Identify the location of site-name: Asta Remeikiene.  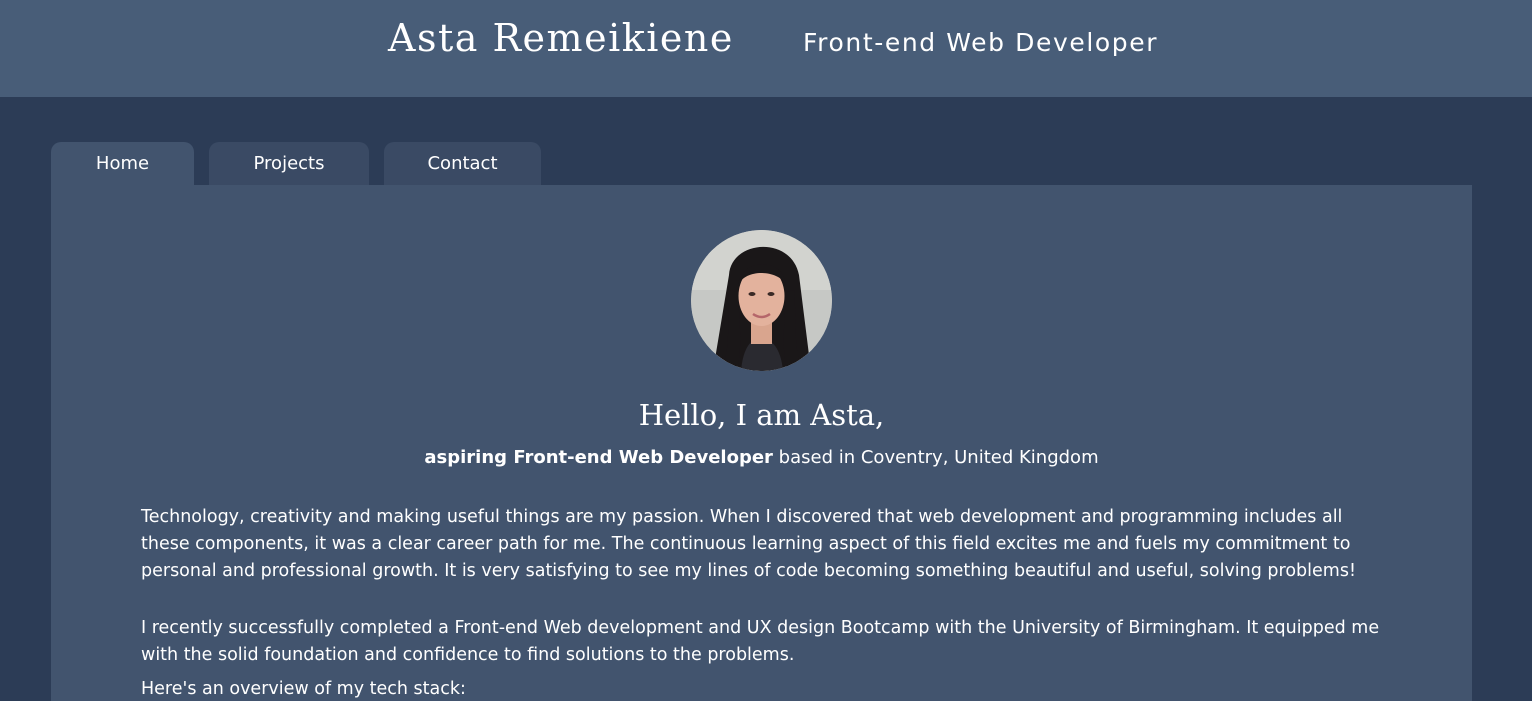
(561, 38).